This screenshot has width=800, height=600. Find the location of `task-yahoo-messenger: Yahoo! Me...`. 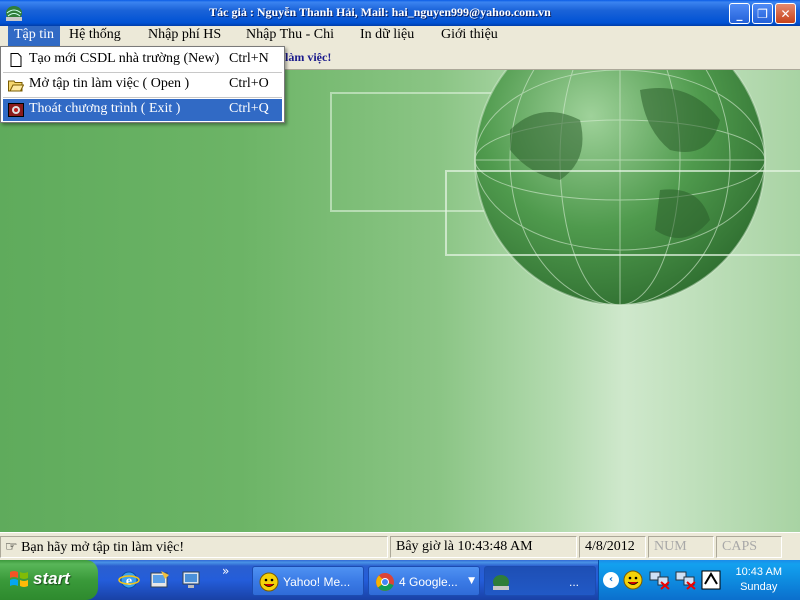

task-yahoo-messenger: Yahoo! Me... is located at coordinates (308, 581).